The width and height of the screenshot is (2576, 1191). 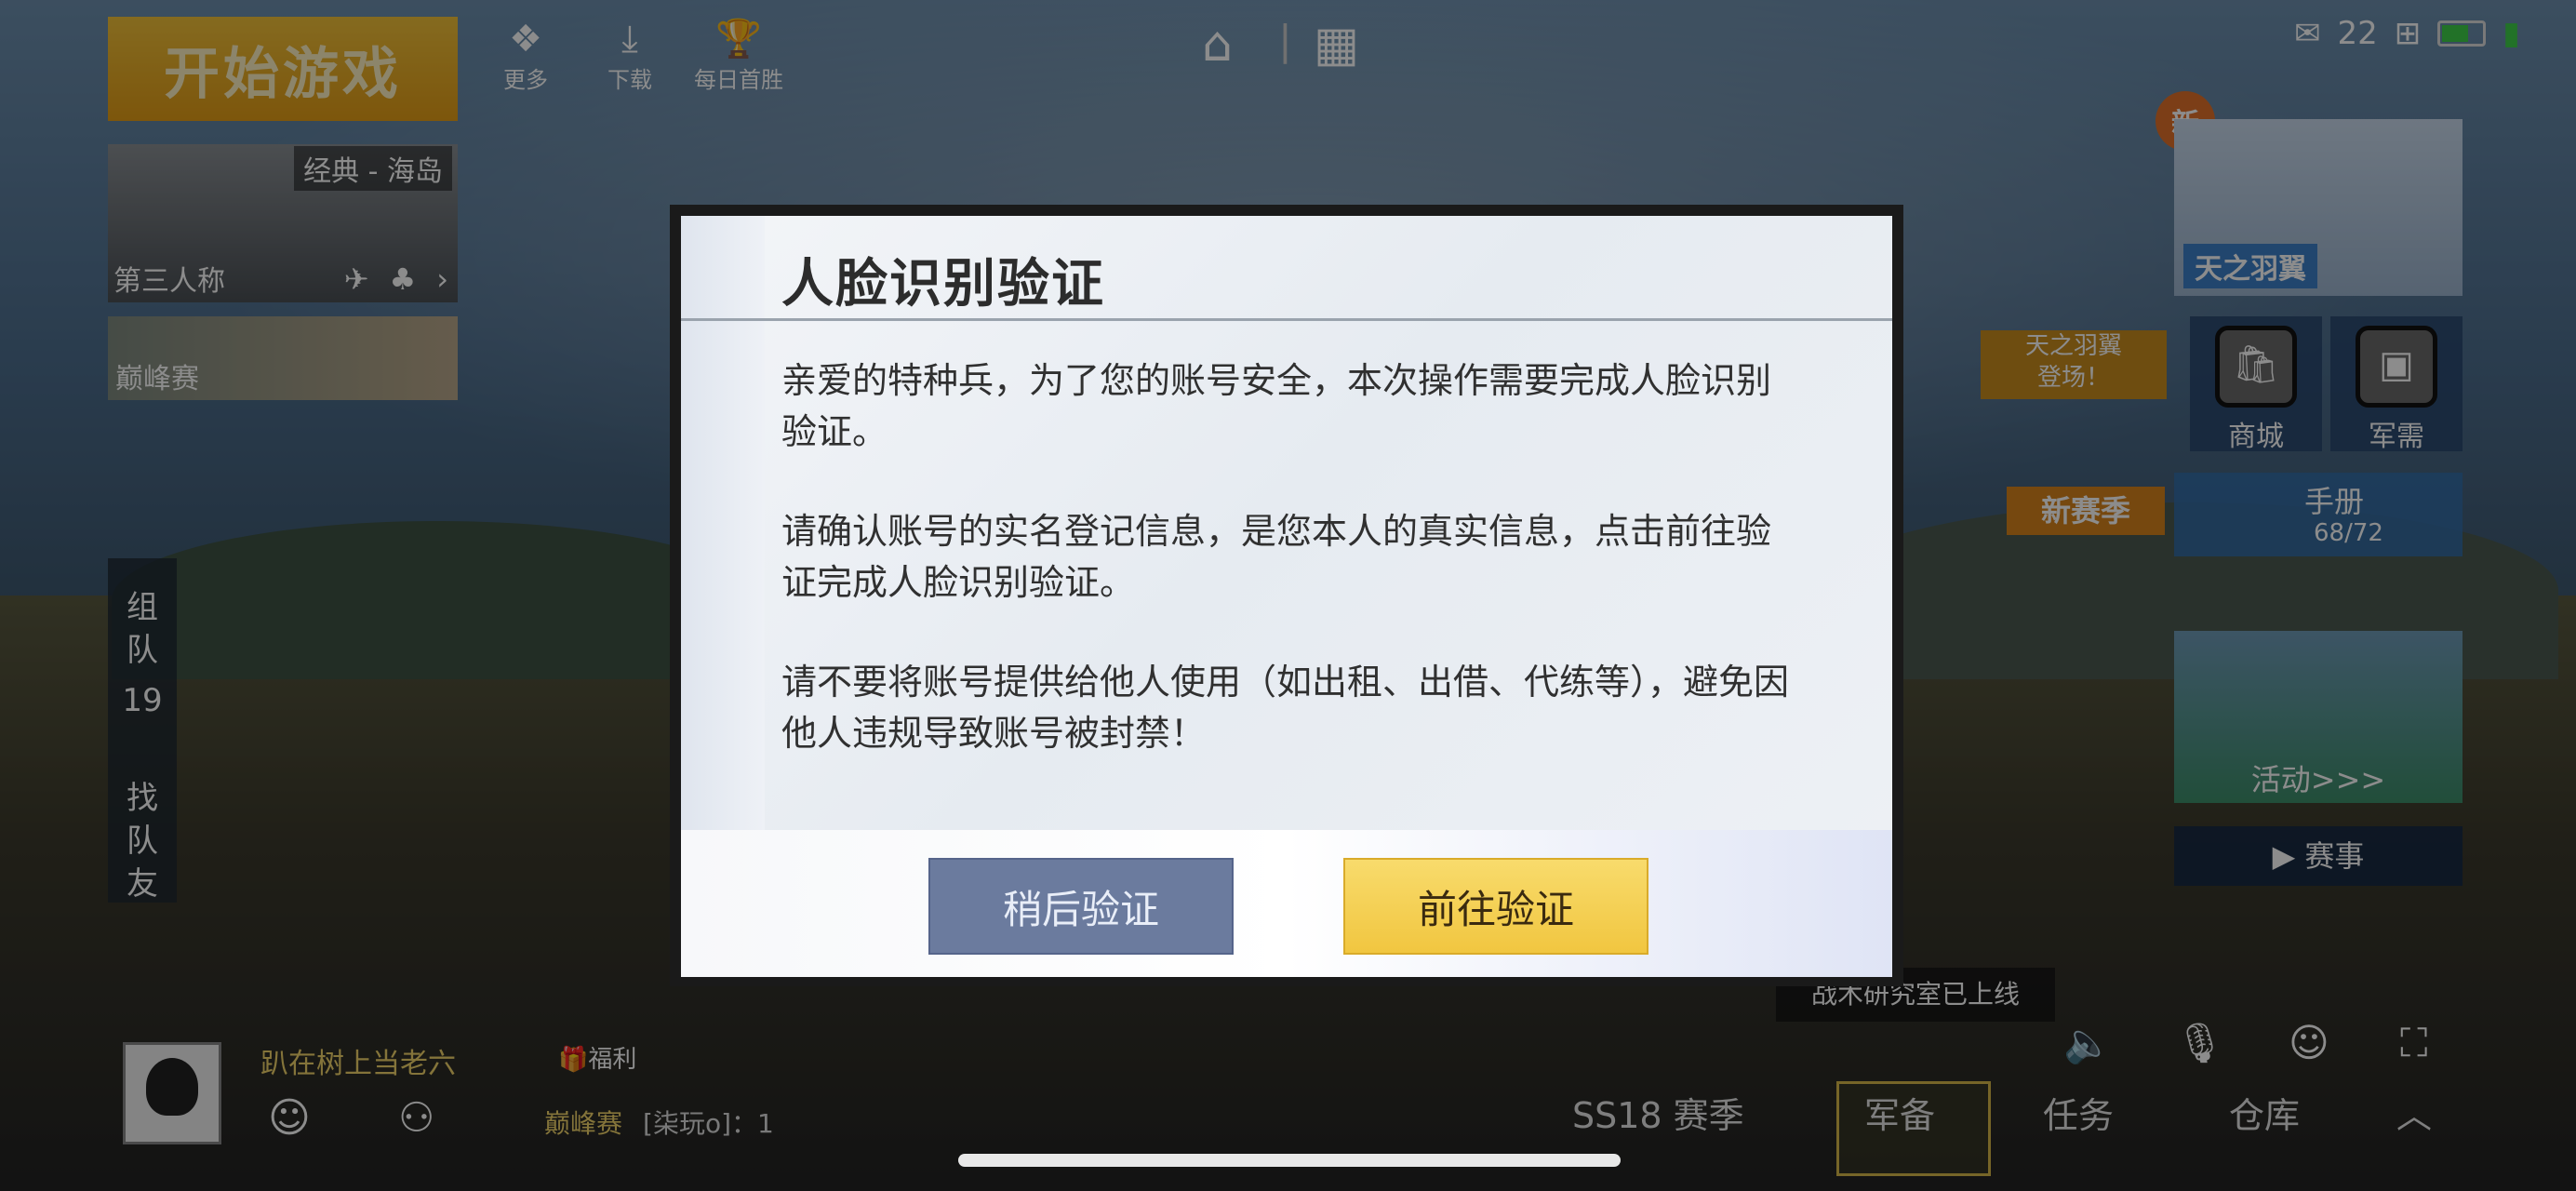 I want to click on dialog-paragraph: 请确认账号的实名登记信息，是您本人的真实信息，点击前往验证完成人脸识别验证。, so click(x=1276, y=557).